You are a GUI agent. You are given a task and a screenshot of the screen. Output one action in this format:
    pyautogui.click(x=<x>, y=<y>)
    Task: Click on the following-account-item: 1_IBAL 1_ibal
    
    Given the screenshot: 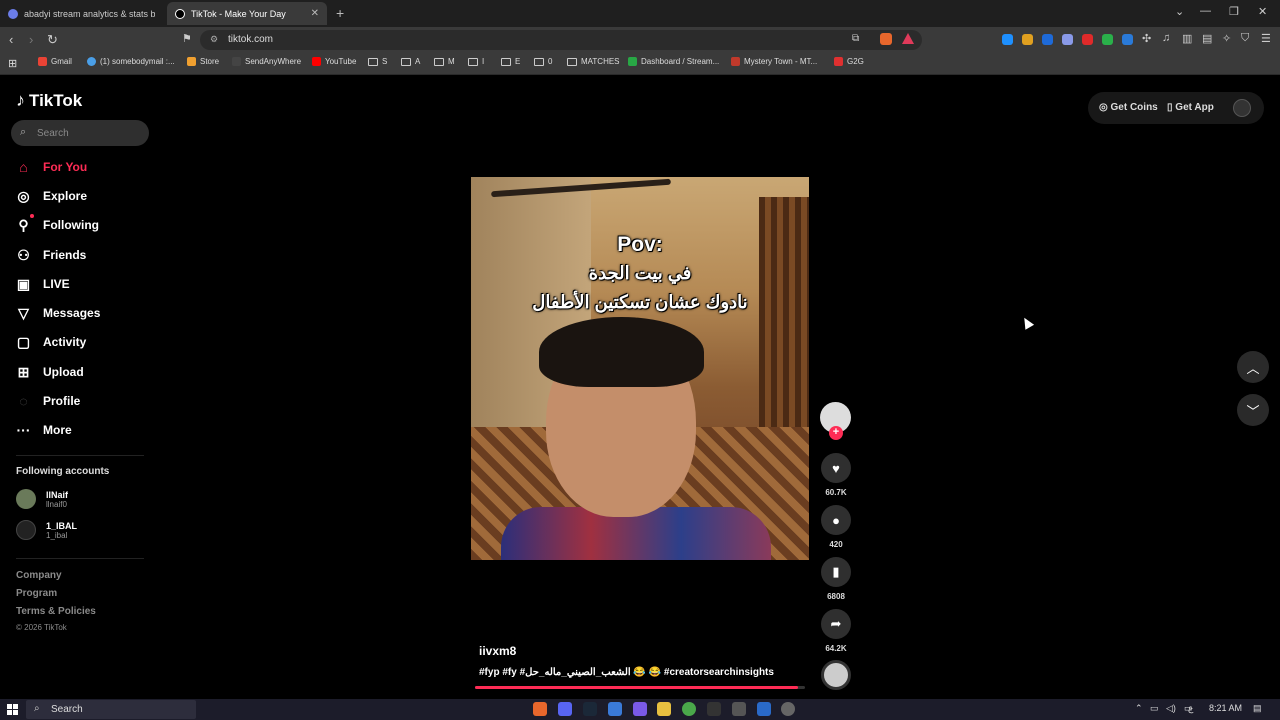 What is the action you would take?
    pyautogui.click(x=46, y=530)
    